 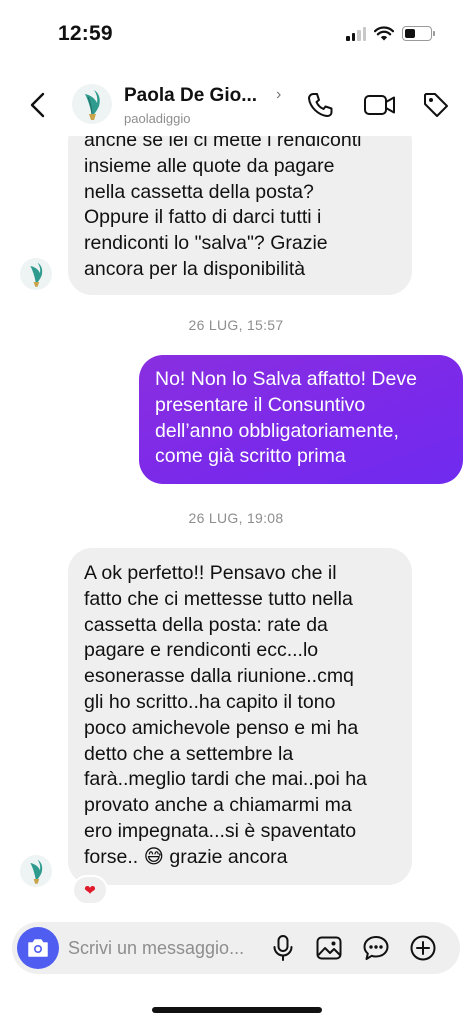 I want to click on plus-icon, so click(x=423, y=948).